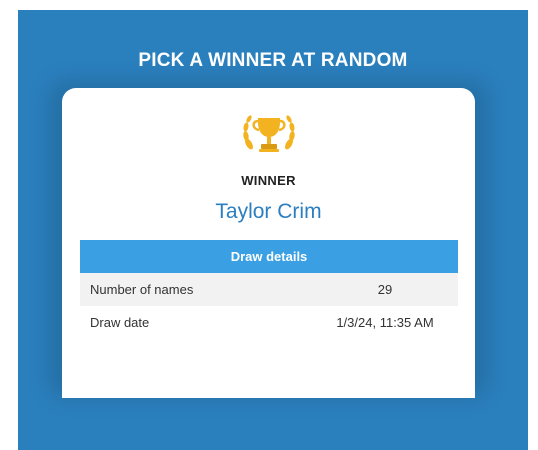 Image resolution: width=538 pixels, height=450 pixels. I want to click on detail-row-number-of-names: Number of names 29, so click(269, 289).